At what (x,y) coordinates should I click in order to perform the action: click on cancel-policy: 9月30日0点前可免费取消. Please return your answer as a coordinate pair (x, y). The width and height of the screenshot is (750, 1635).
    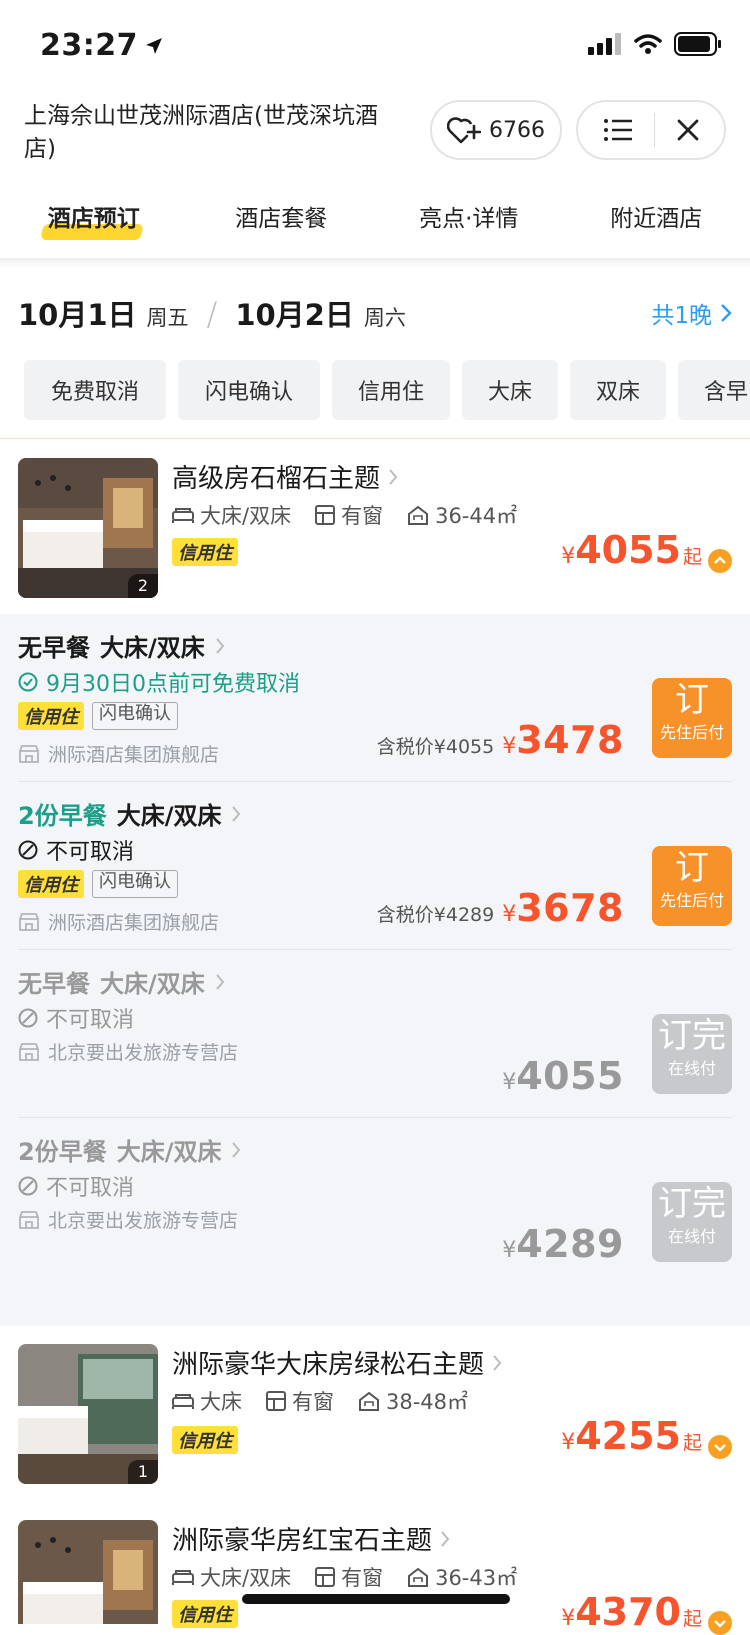
    Looking at the image, I should click on (159, 682).